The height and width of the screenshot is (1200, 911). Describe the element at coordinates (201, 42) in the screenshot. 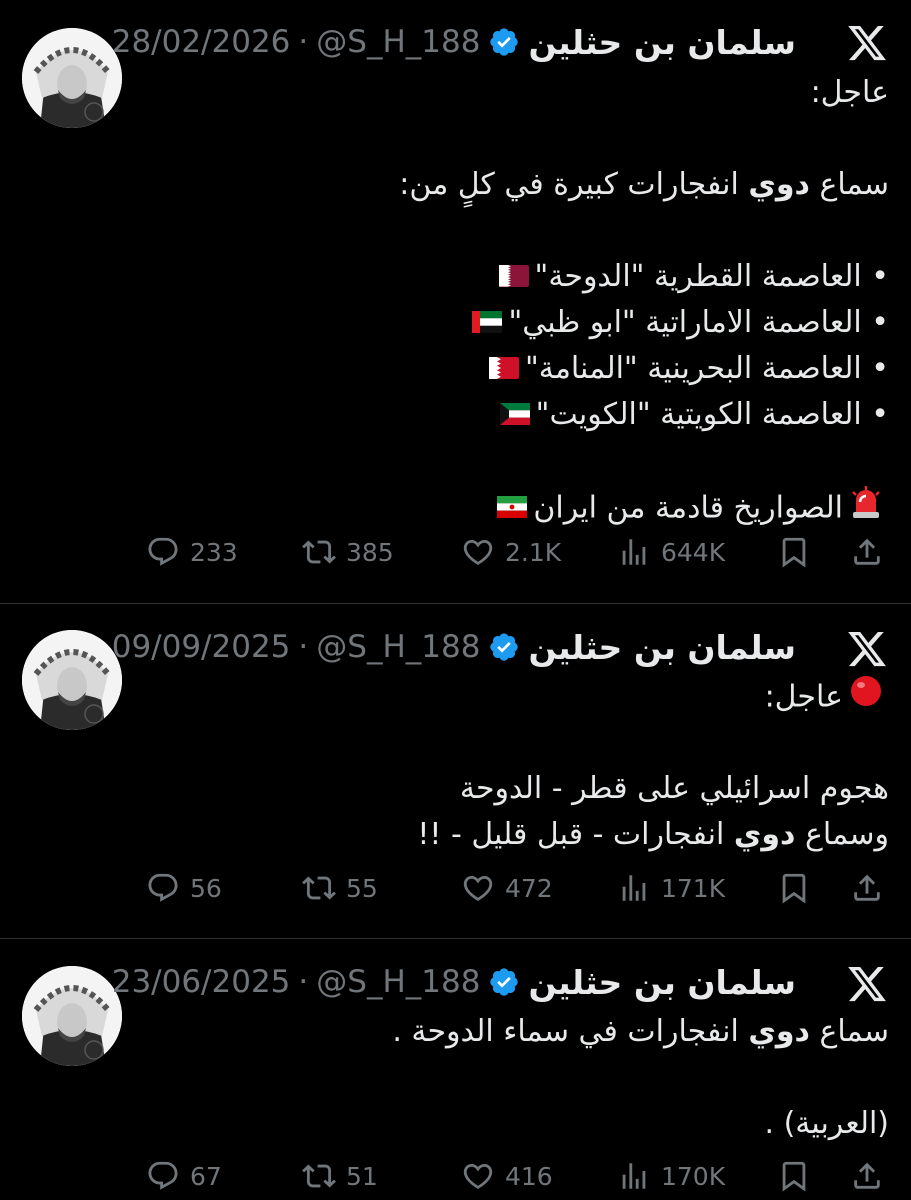

I see `tweet-date: 28/02/2026` at that location.